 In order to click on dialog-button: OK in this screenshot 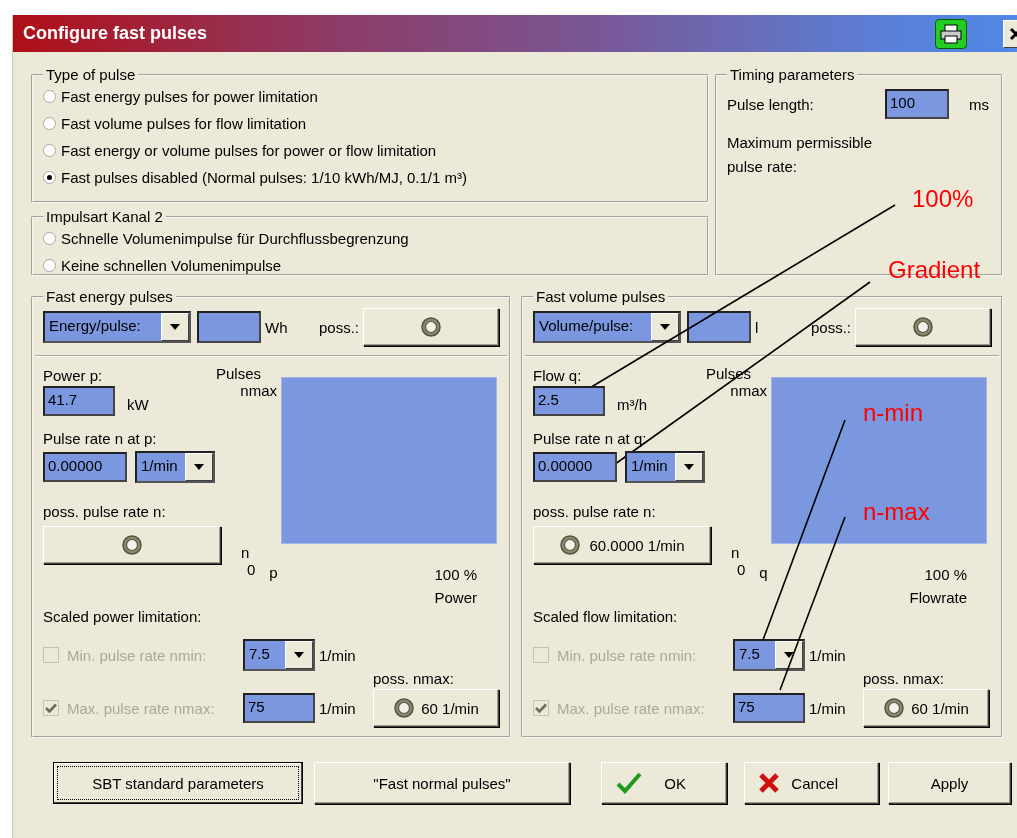, I will do `click(664, 783)`.